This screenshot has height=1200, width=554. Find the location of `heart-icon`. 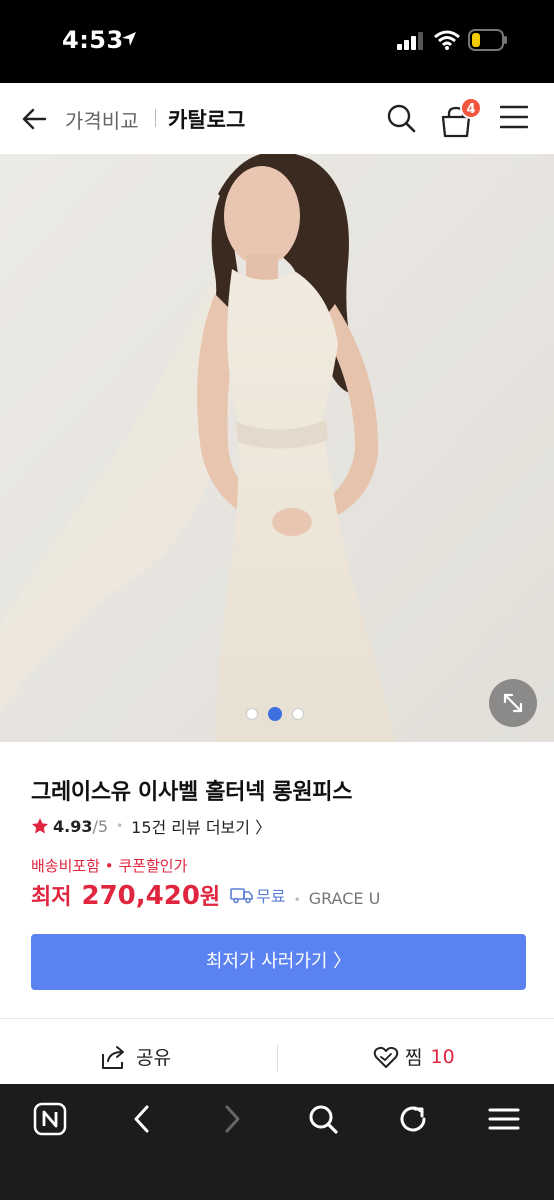

heart-icon is located at coordinates (386, 1057).